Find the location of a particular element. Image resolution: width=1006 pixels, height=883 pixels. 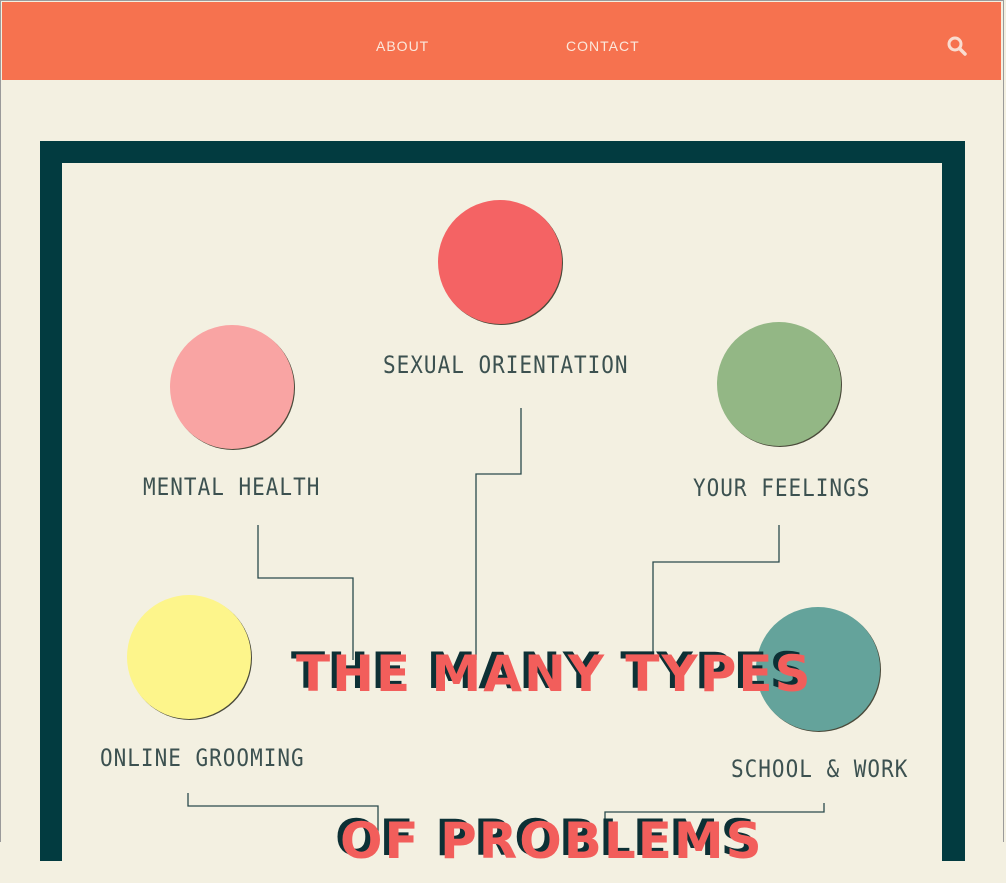

topic-label-school-work: SCHOOL & WORK is located at coordinates (820, 769).